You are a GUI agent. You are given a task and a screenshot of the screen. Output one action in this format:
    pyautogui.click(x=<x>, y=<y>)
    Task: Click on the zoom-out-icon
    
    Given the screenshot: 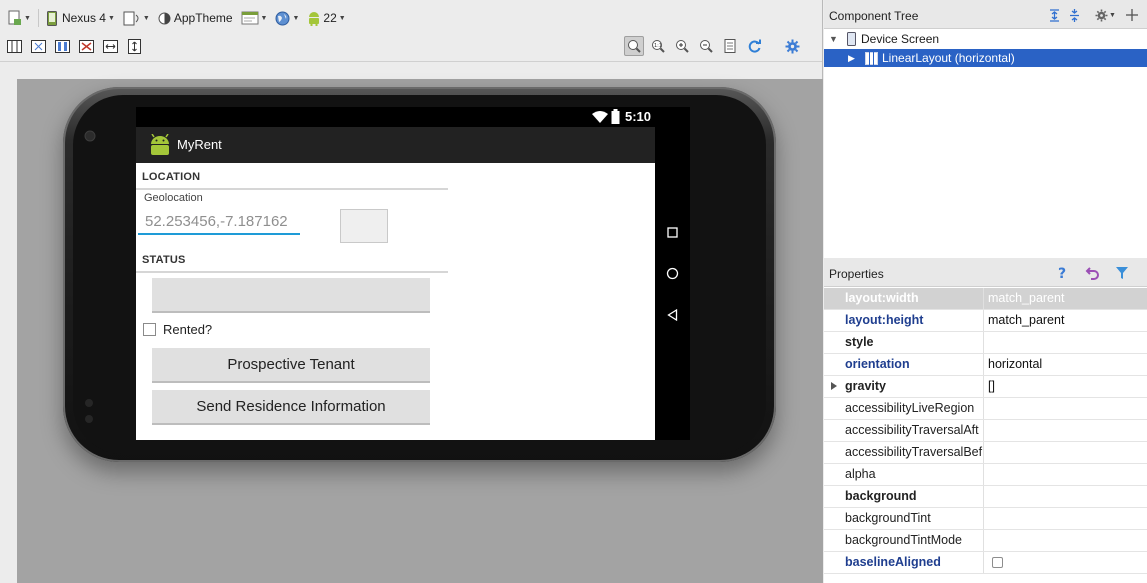 What is the action you would take?
    pyautogui.click(x=706, y=46)
    